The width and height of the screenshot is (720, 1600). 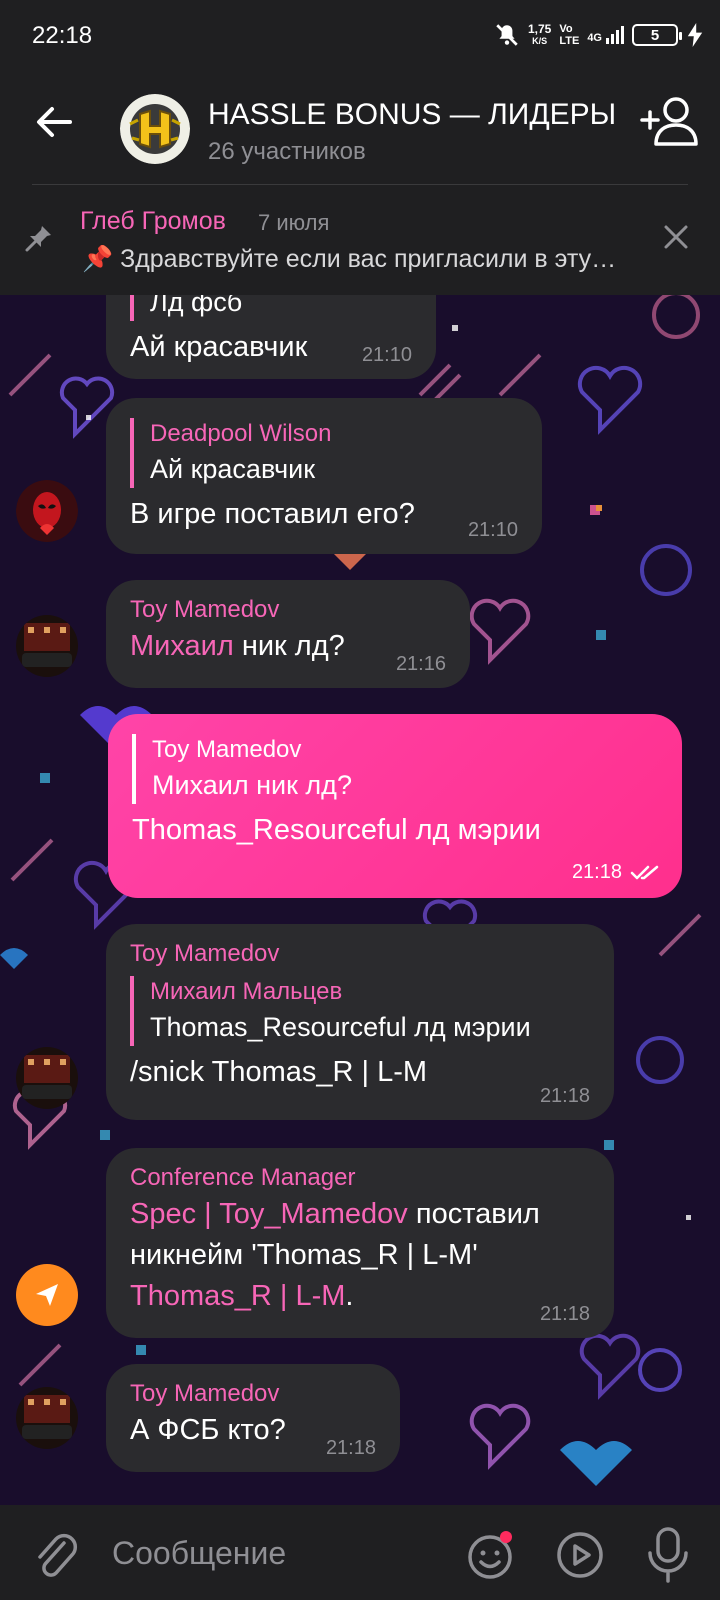 I want to click on message-composer, so click(x=360, y=1552).